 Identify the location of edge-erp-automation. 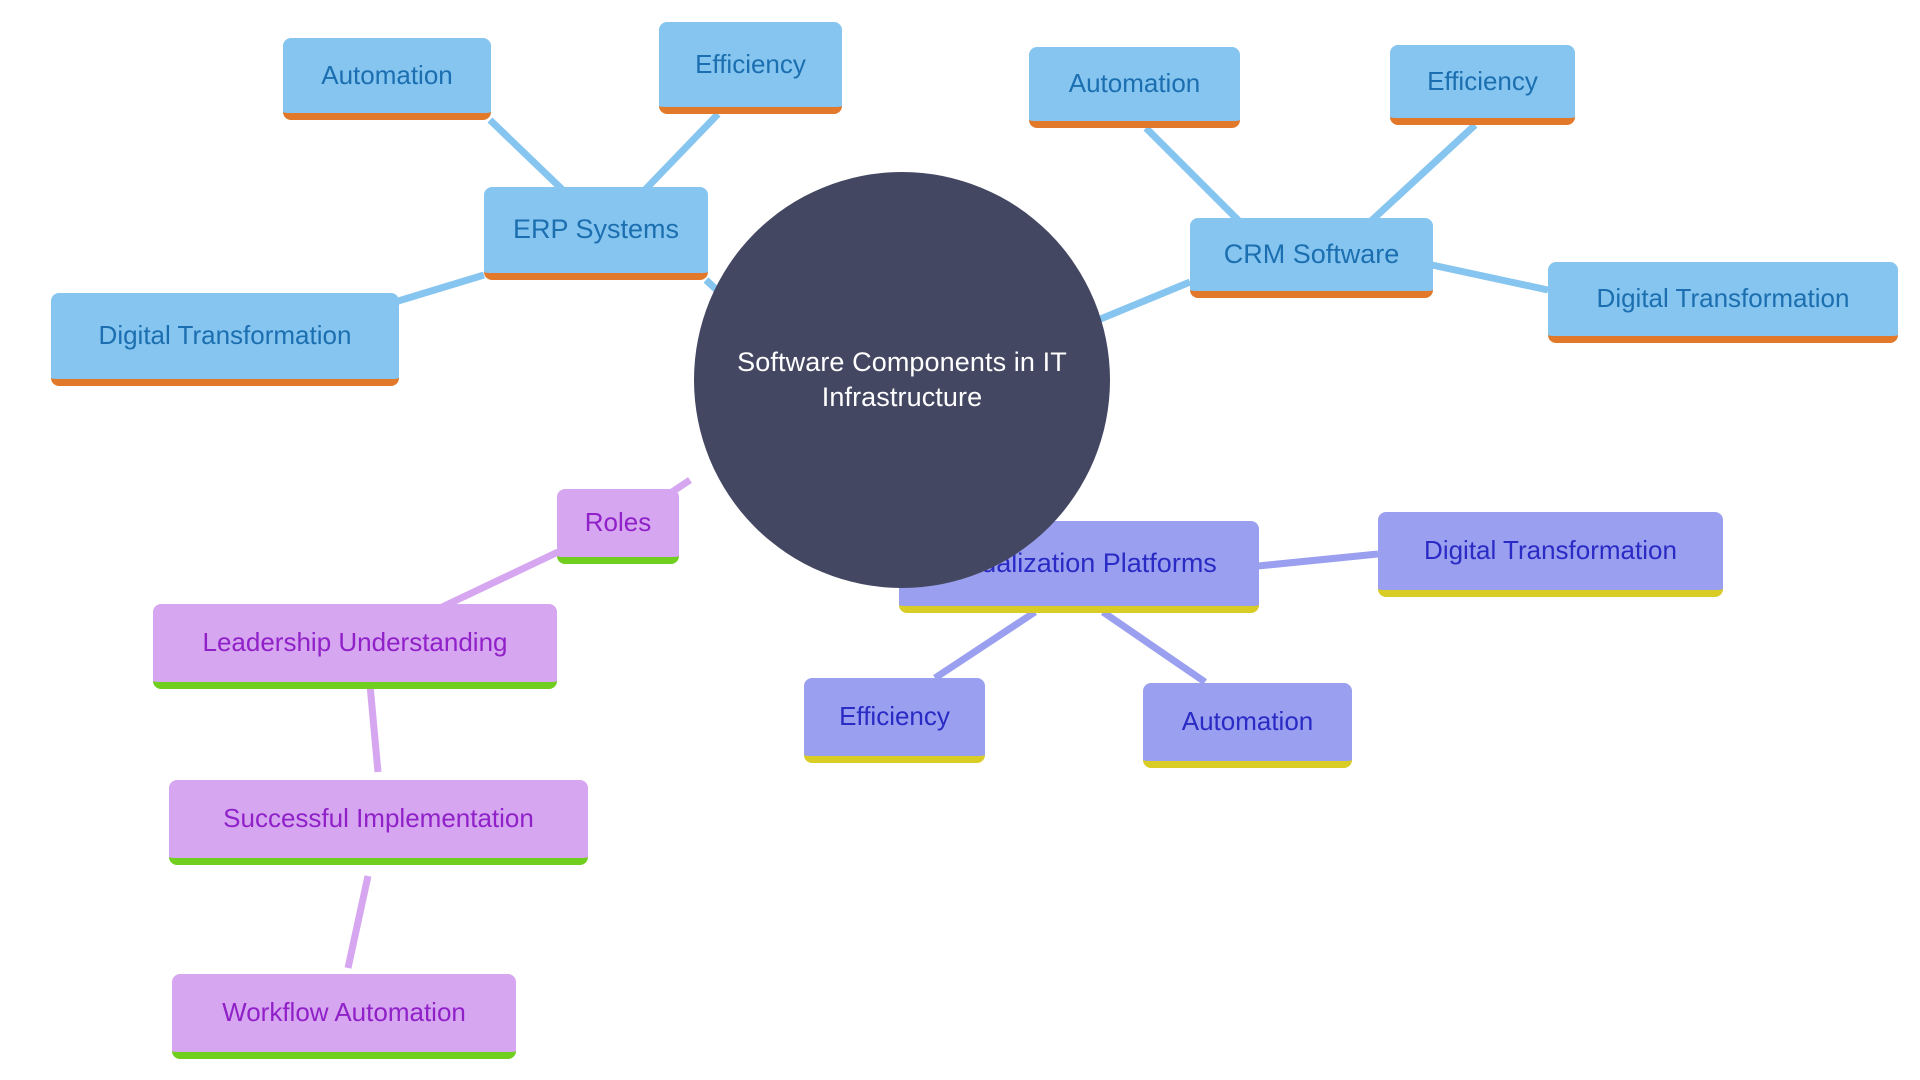
(529, 157).